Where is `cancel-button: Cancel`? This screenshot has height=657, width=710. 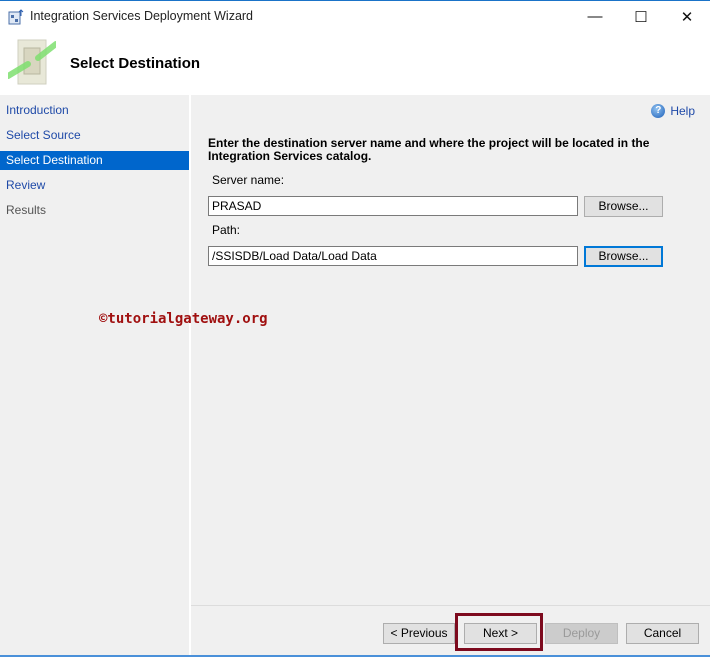 cancel-button: Cancel is located at coordinates (662, 633).